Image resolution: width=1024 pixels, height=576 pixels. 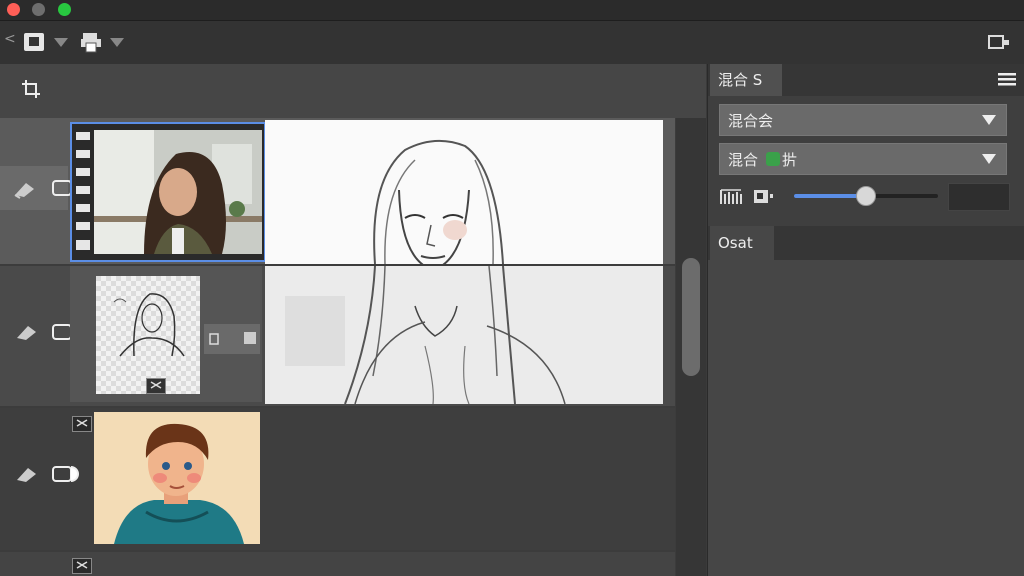 What do you see at coordinates (34, 42) in the screenshot?
I see `layer-tool-icon` at bounding box center [34, 42].